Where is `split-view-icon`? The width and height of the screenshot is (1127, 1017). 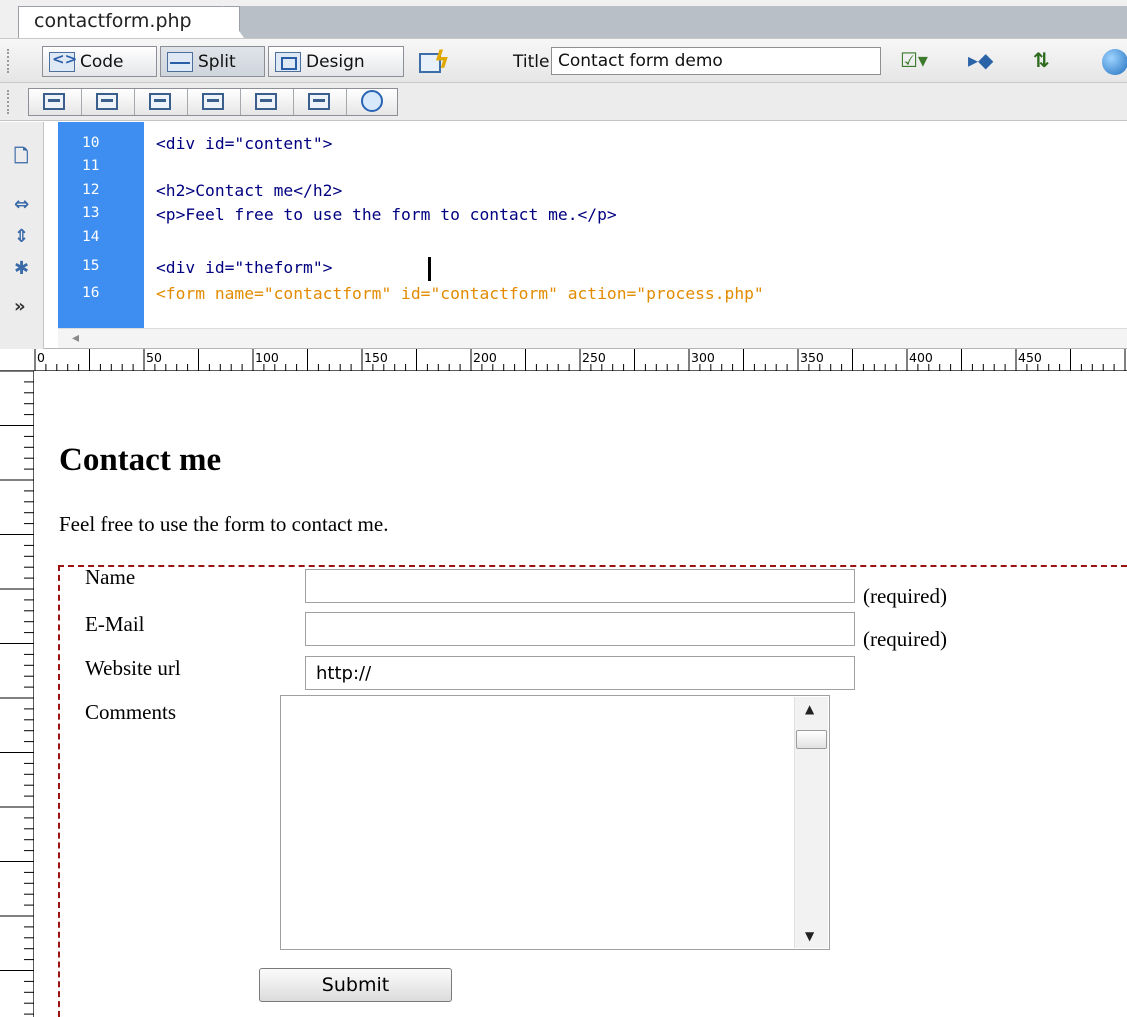 split-view-icon is located at coordinates (180, 61).